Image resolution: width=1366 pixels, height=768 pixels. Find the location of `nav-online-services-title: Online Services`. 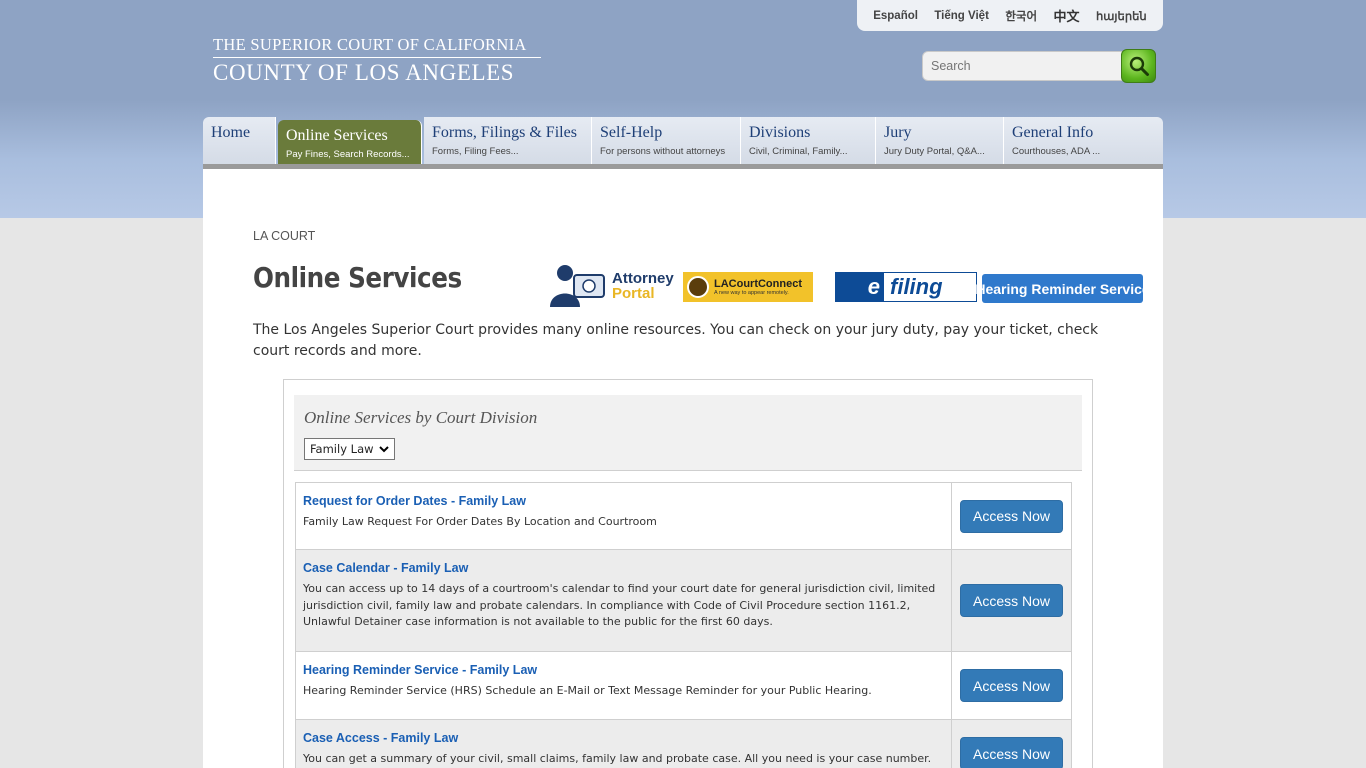

nav-online-services-title: Online Services is located at coordinates (337, 135).